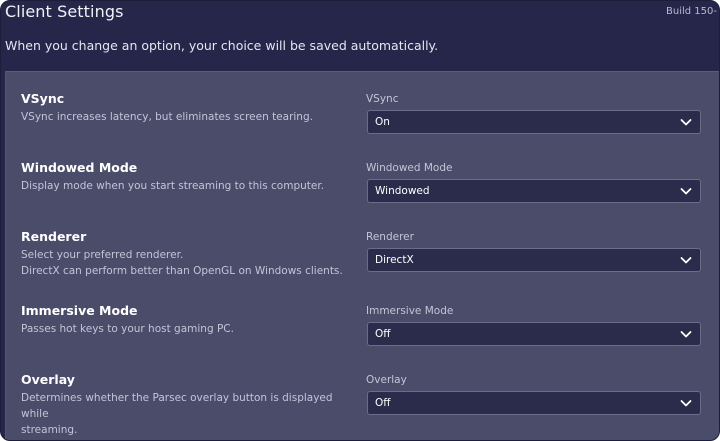 This screenshot has height=441, width=720. Describe the element at coordinates (386, 380) in the screenshot. I see `field-label: Overlay` at that location.